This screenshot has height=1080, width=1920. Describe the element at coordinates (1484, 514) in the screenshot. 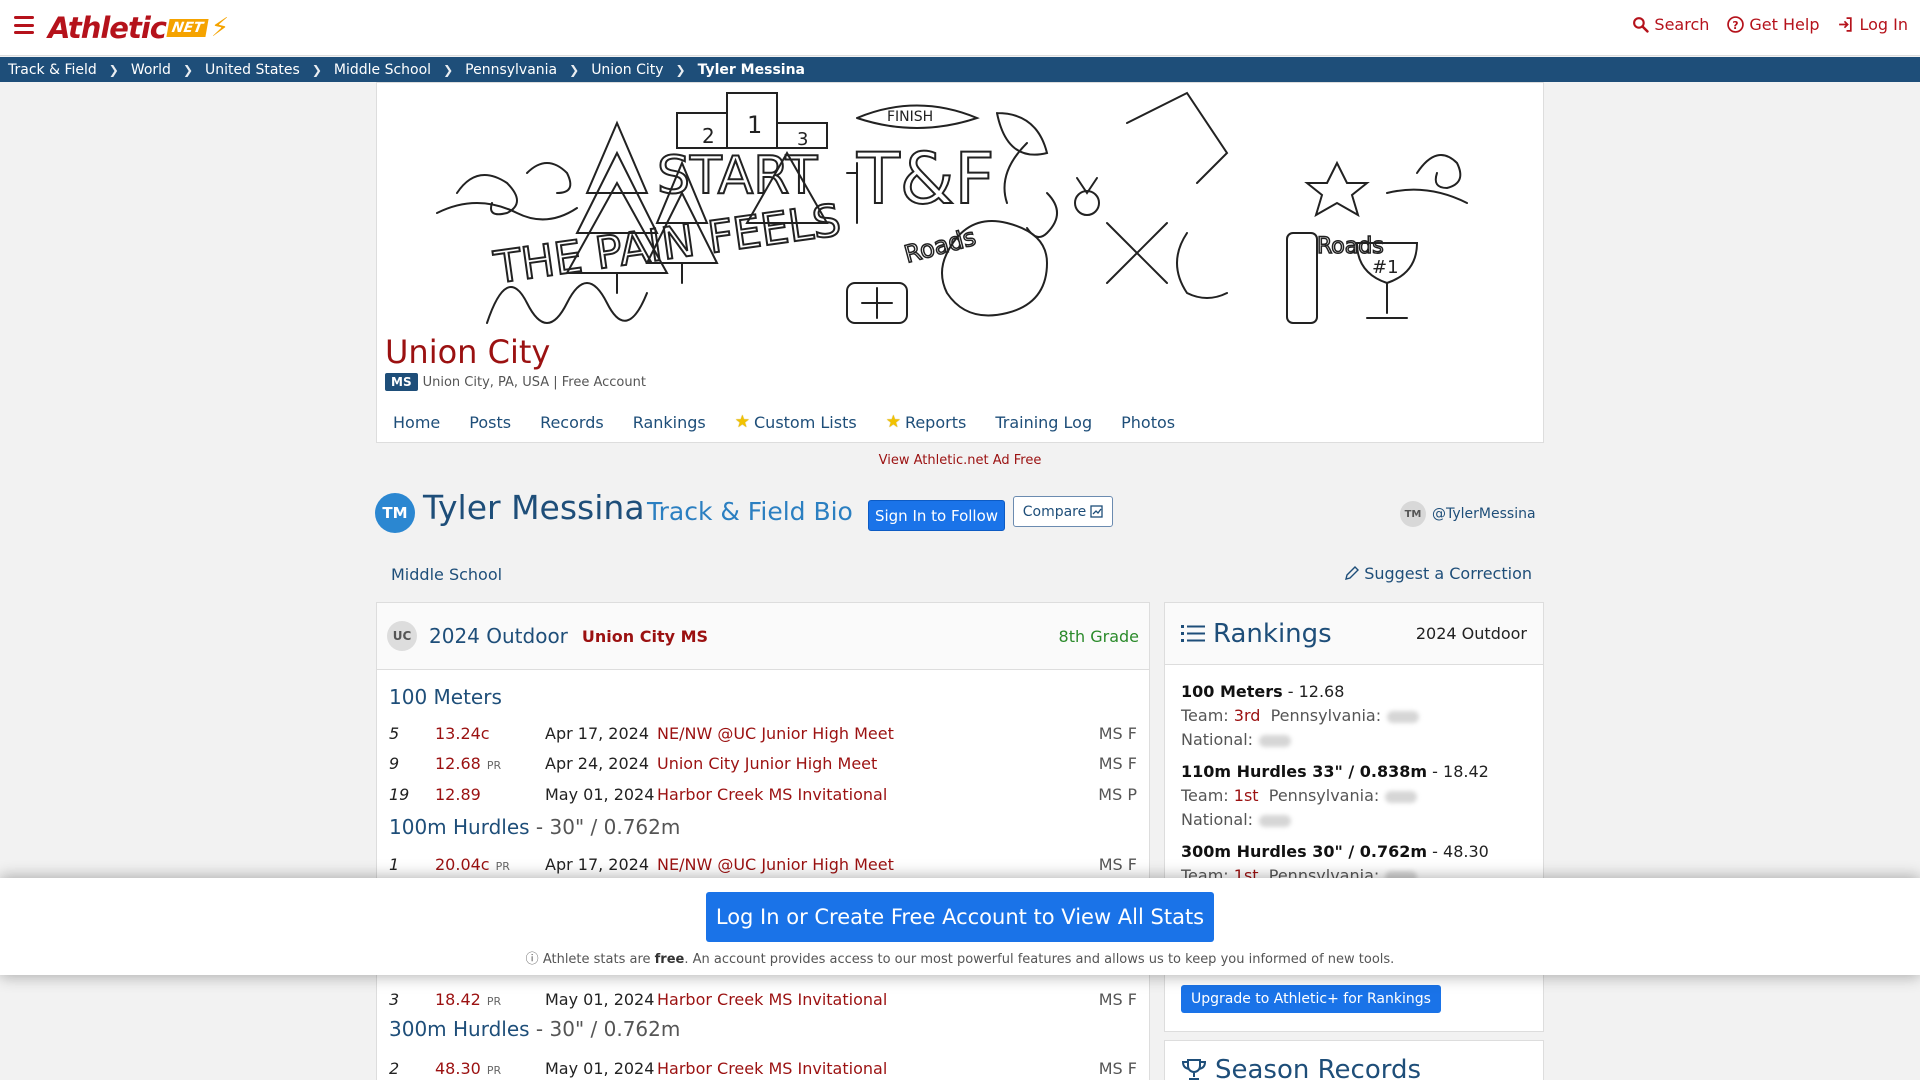

I see `handle-text: @TylerMessina` at that location.